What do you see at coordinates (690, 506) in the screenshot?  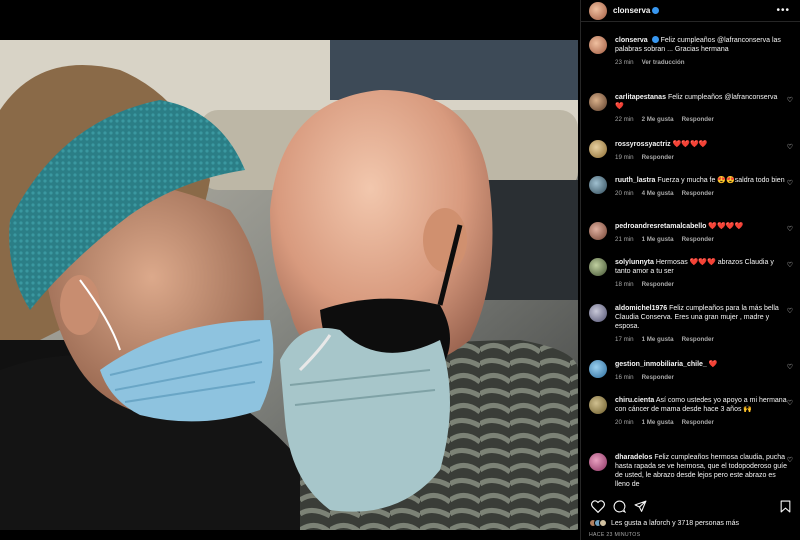 I see `post-actions-bar` at bounding box center [690, 506].